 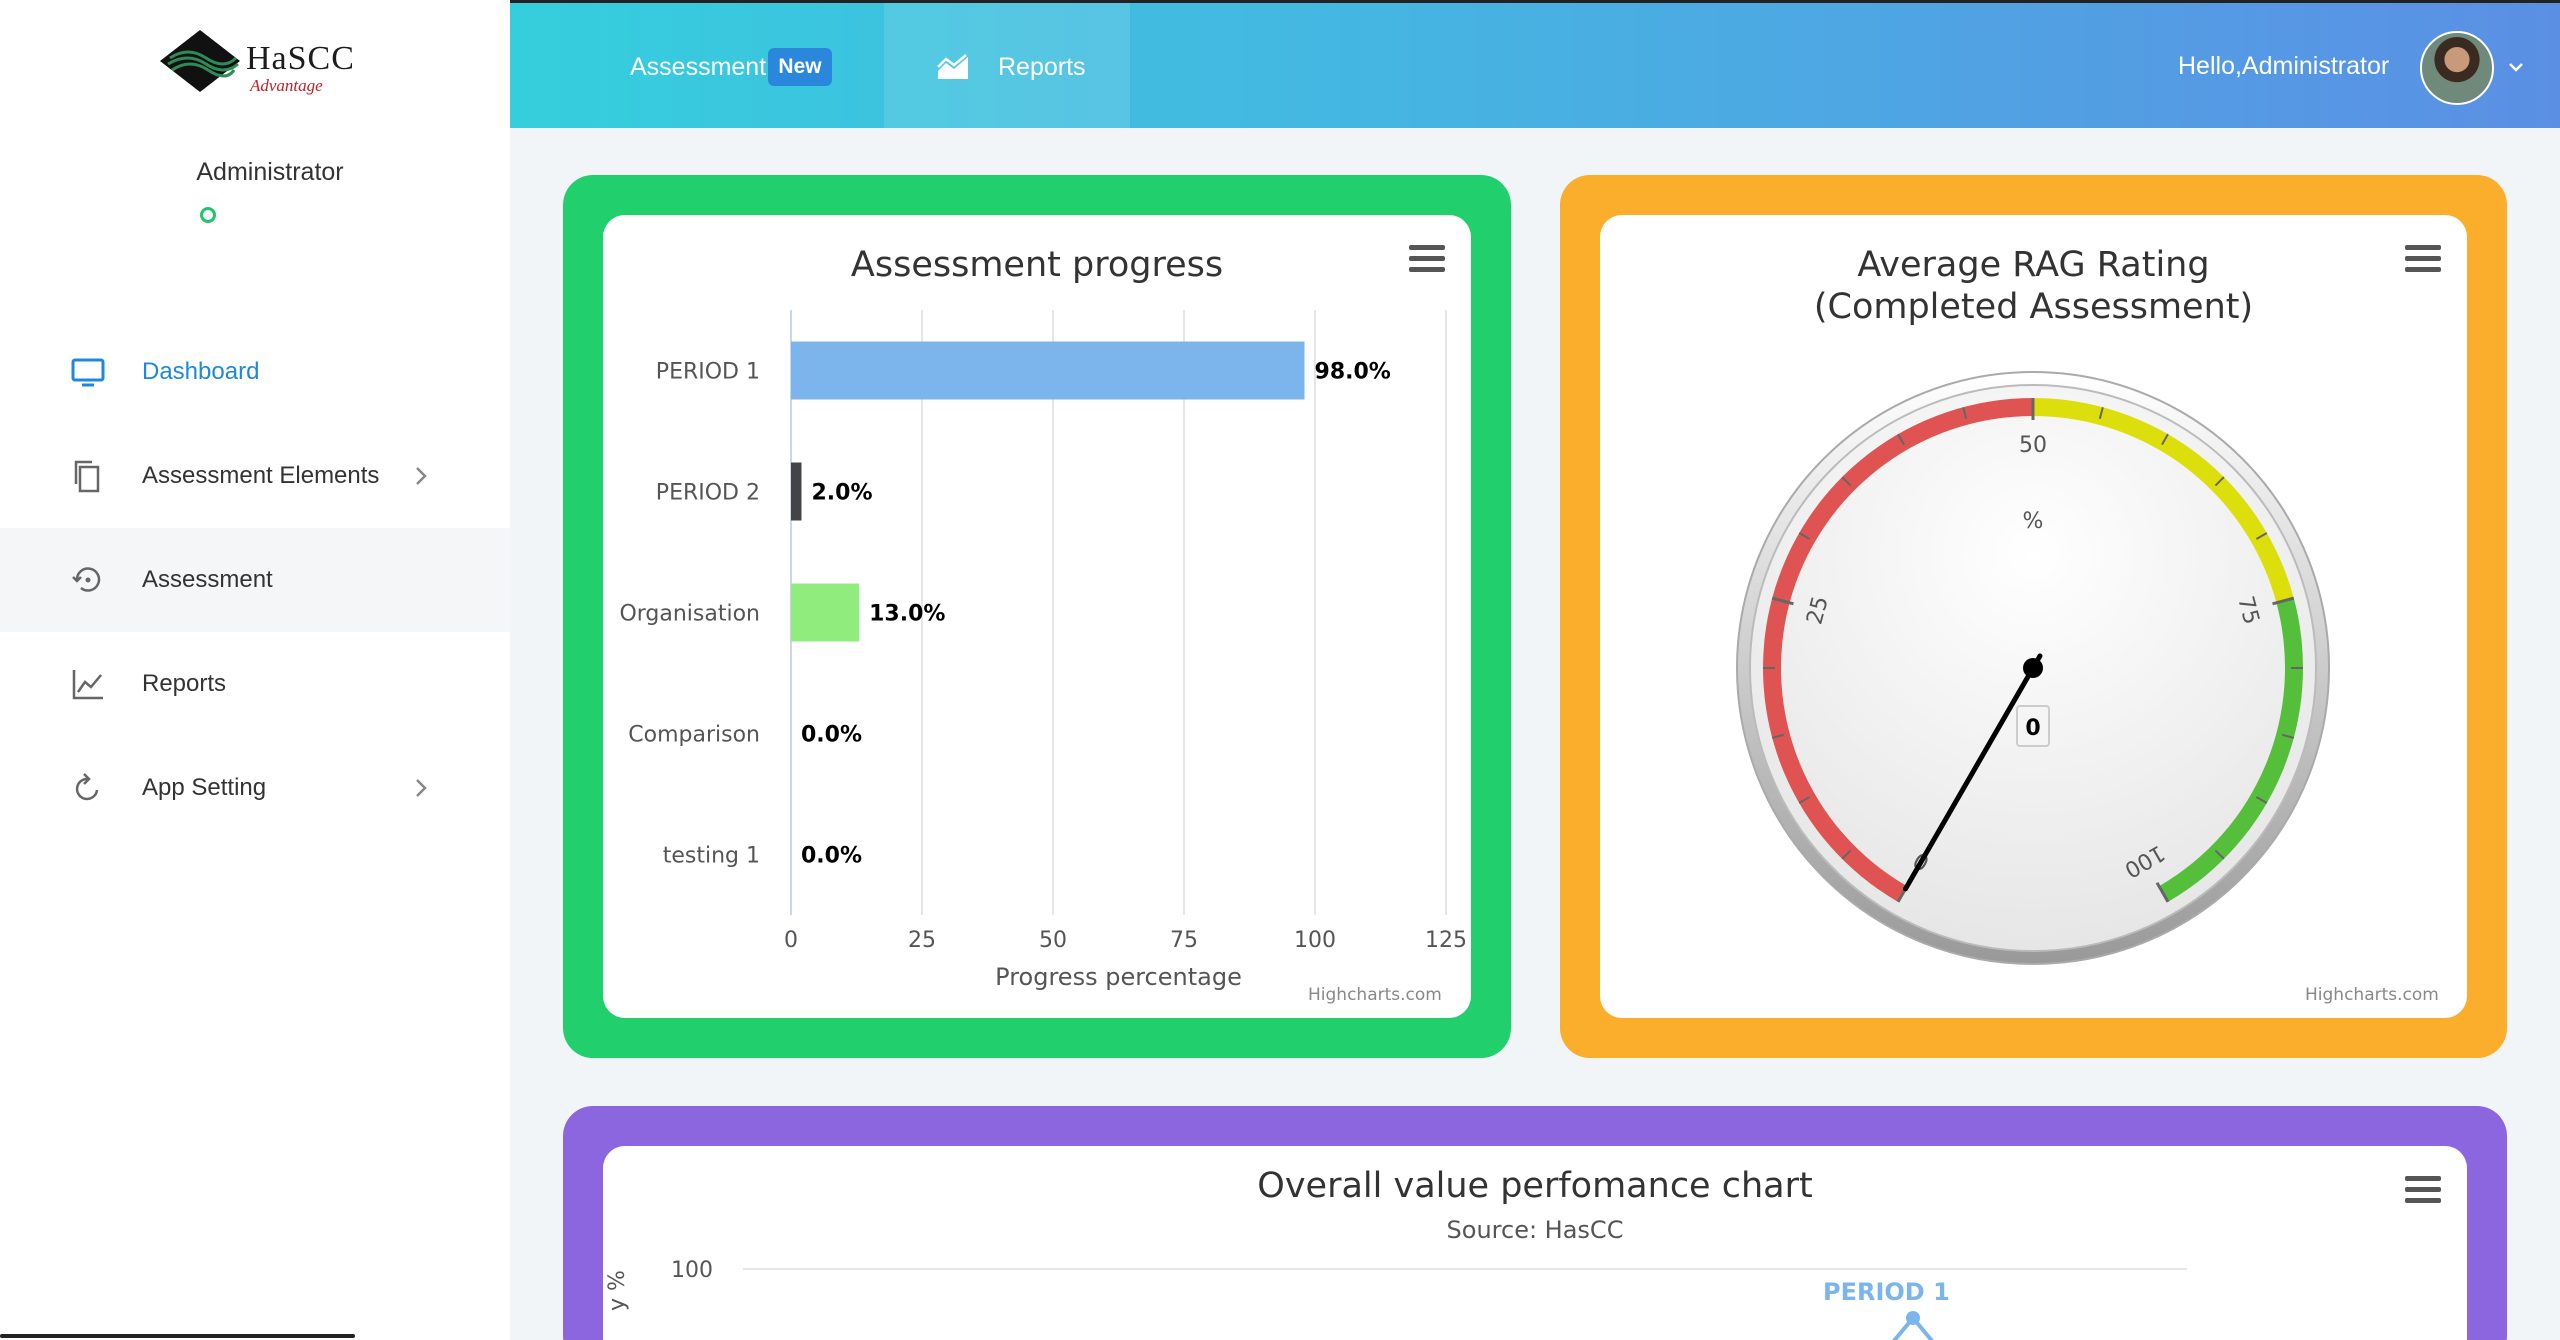 I want to click on sidebar-item-assessment-elements: Assessment Elements, so click(x=255, y=476).